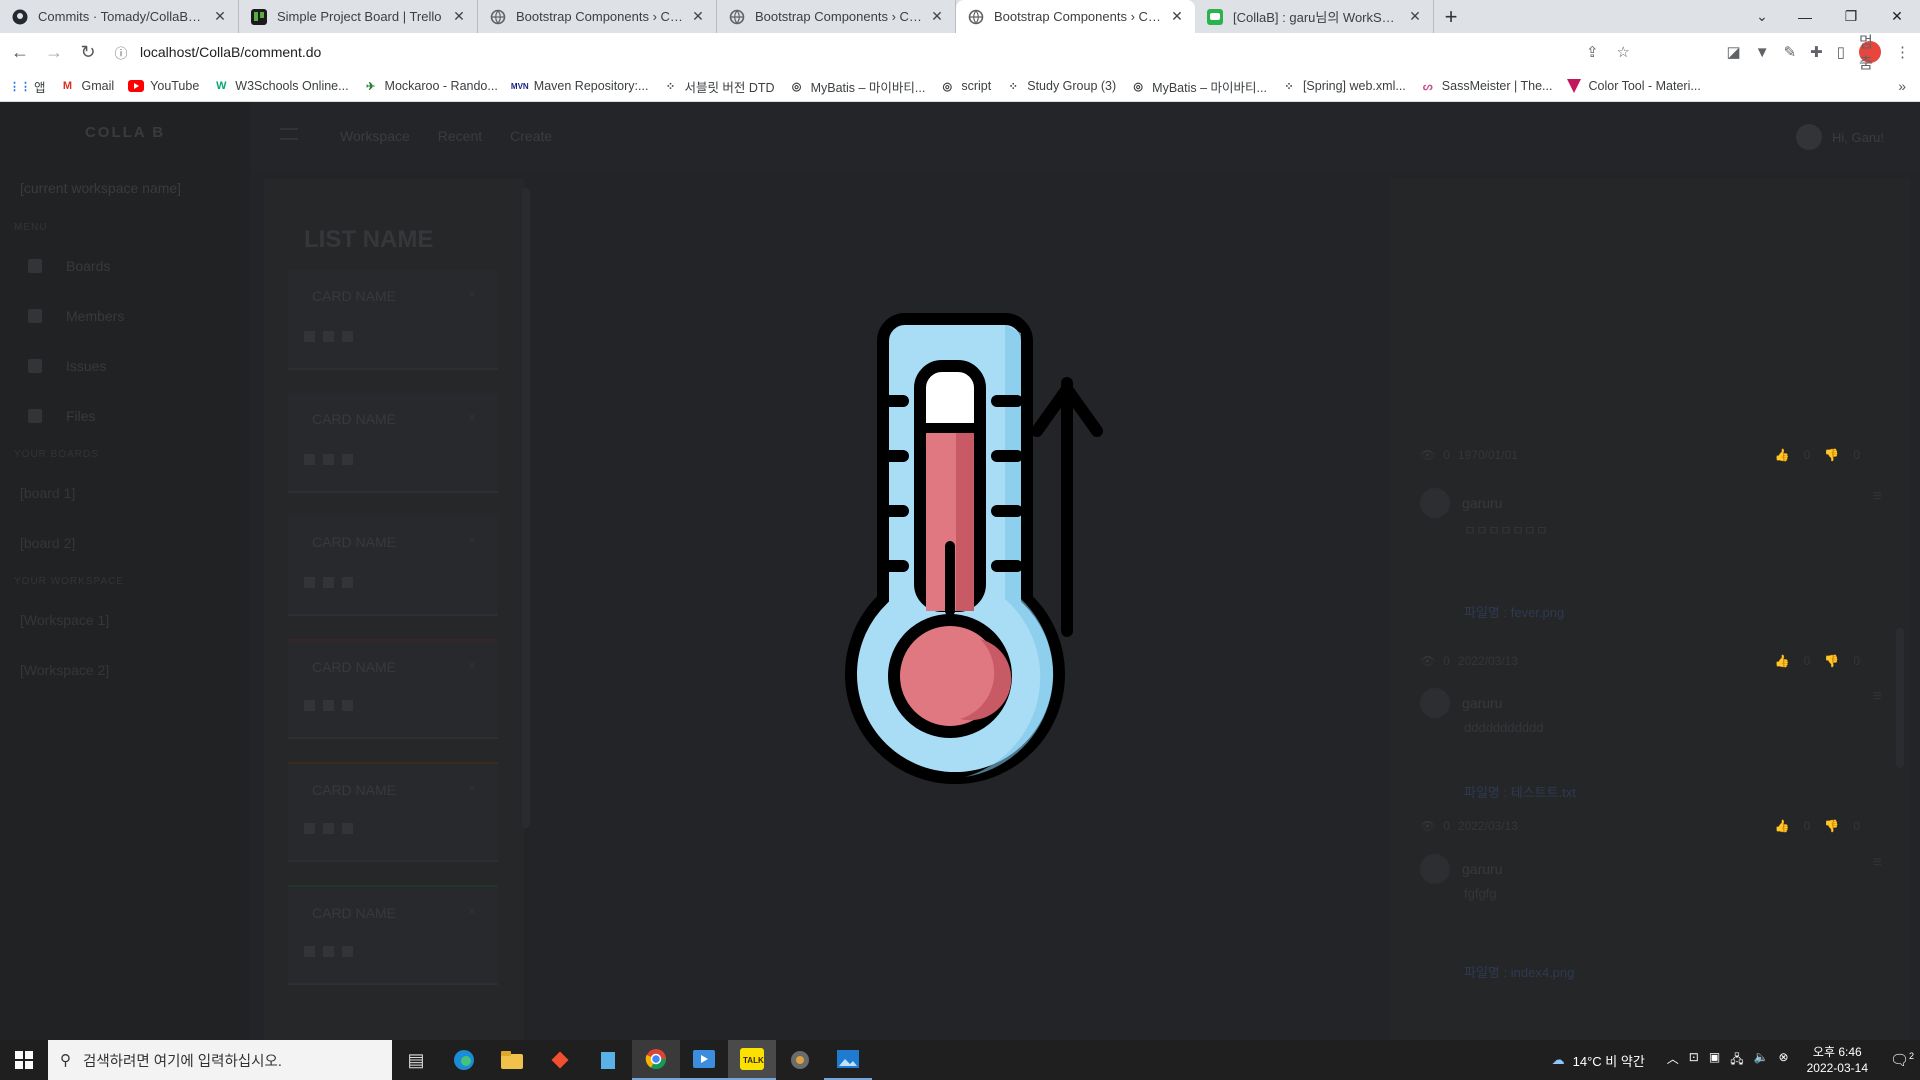 This screenshot has height=1080, width=1920. Describe the element at coordinates (800, 1060) in the screenshot. I see `app-icon` at that location.